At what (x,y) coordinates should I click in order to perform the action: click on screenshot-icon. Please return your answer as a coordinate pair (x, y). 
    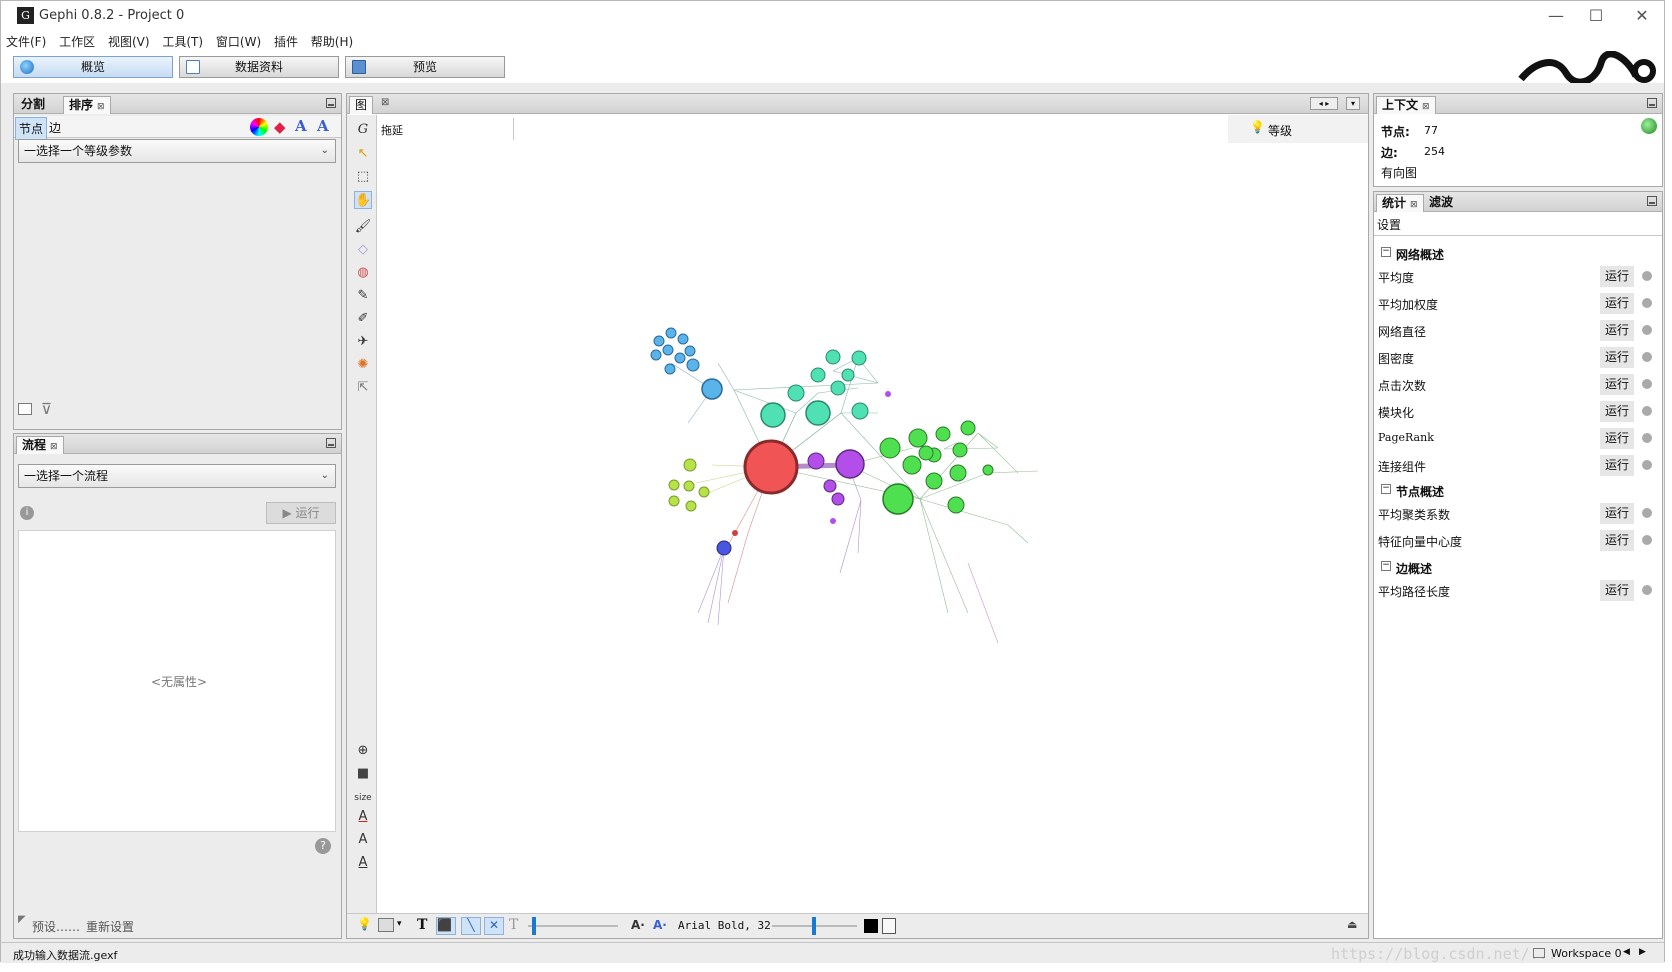
    Looking at the image, I should click on (386, 925).